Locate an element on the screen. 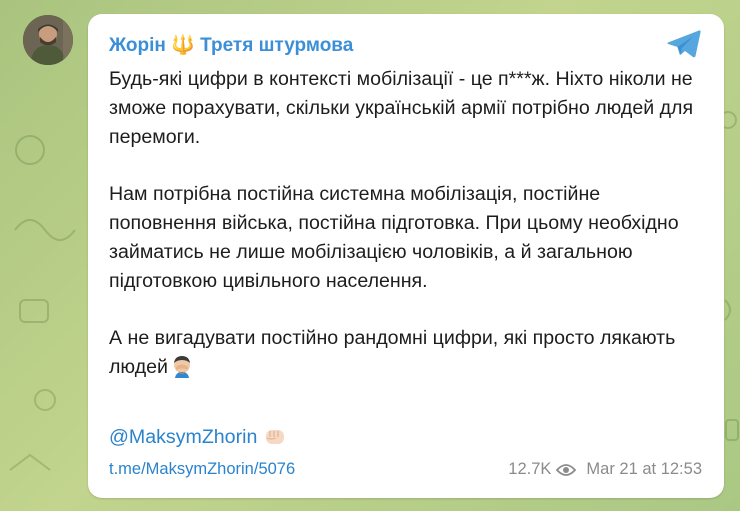  message-meta: 12.7K Mar 21 at 12:53 is located at coordinates (605, 469).